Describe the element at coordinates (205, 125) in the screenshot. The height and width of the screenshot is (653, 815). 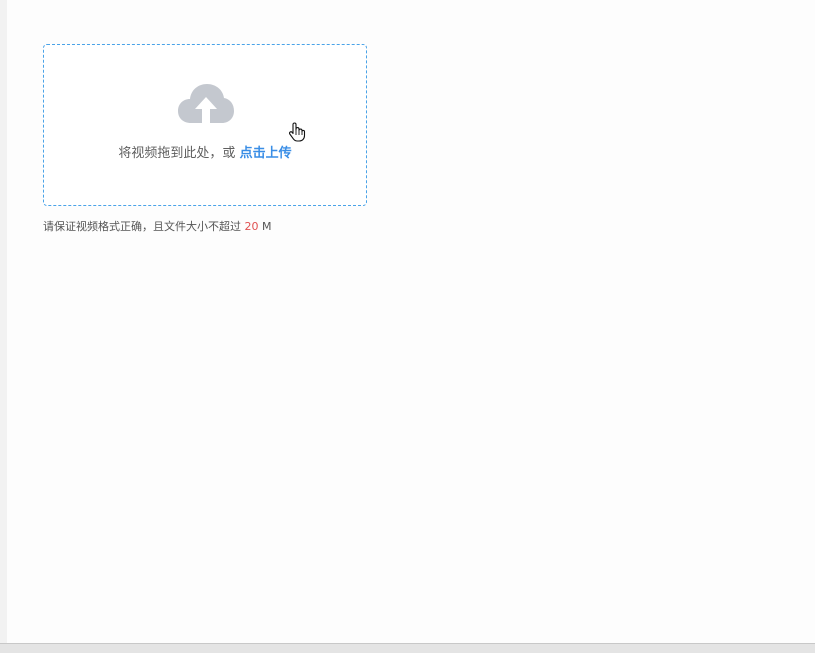
I see `upload-dropzone: 将视频拖到此处，或 点击上传` at that location.